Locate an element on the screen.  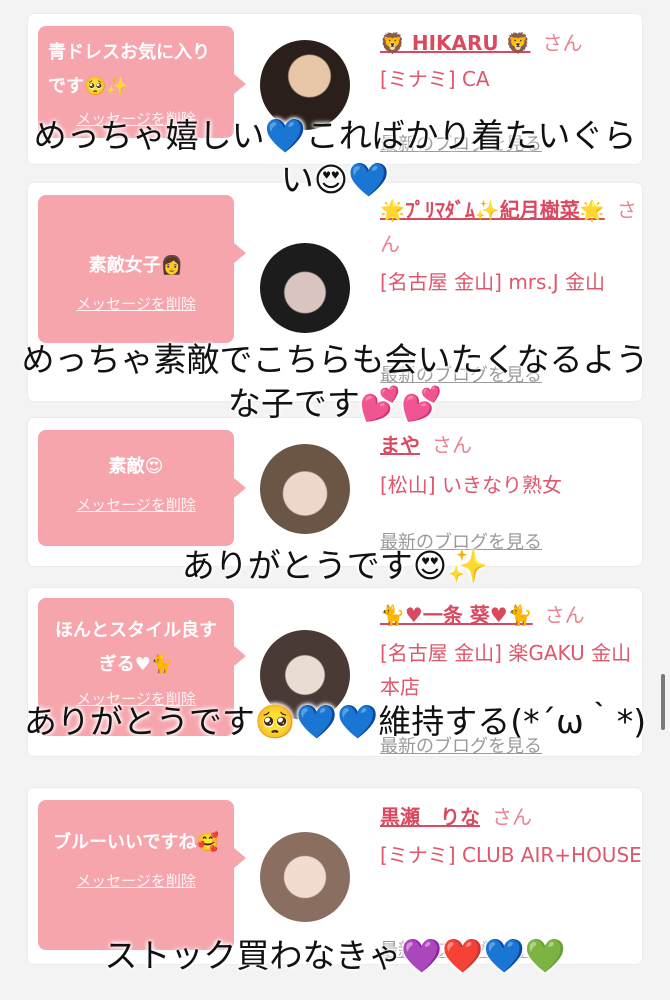
profile-info: まや さん [松山] いきなり熟女 最新のブログを見る is located at coordinates (511, 490).